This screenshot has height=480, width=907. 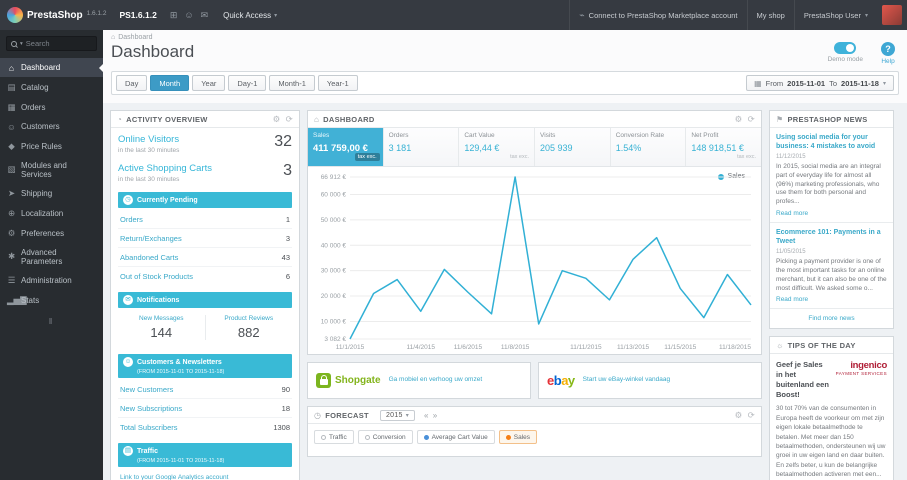 I want to click on user-menu: PrestaShop User ▾, so click(x=835, y=15).